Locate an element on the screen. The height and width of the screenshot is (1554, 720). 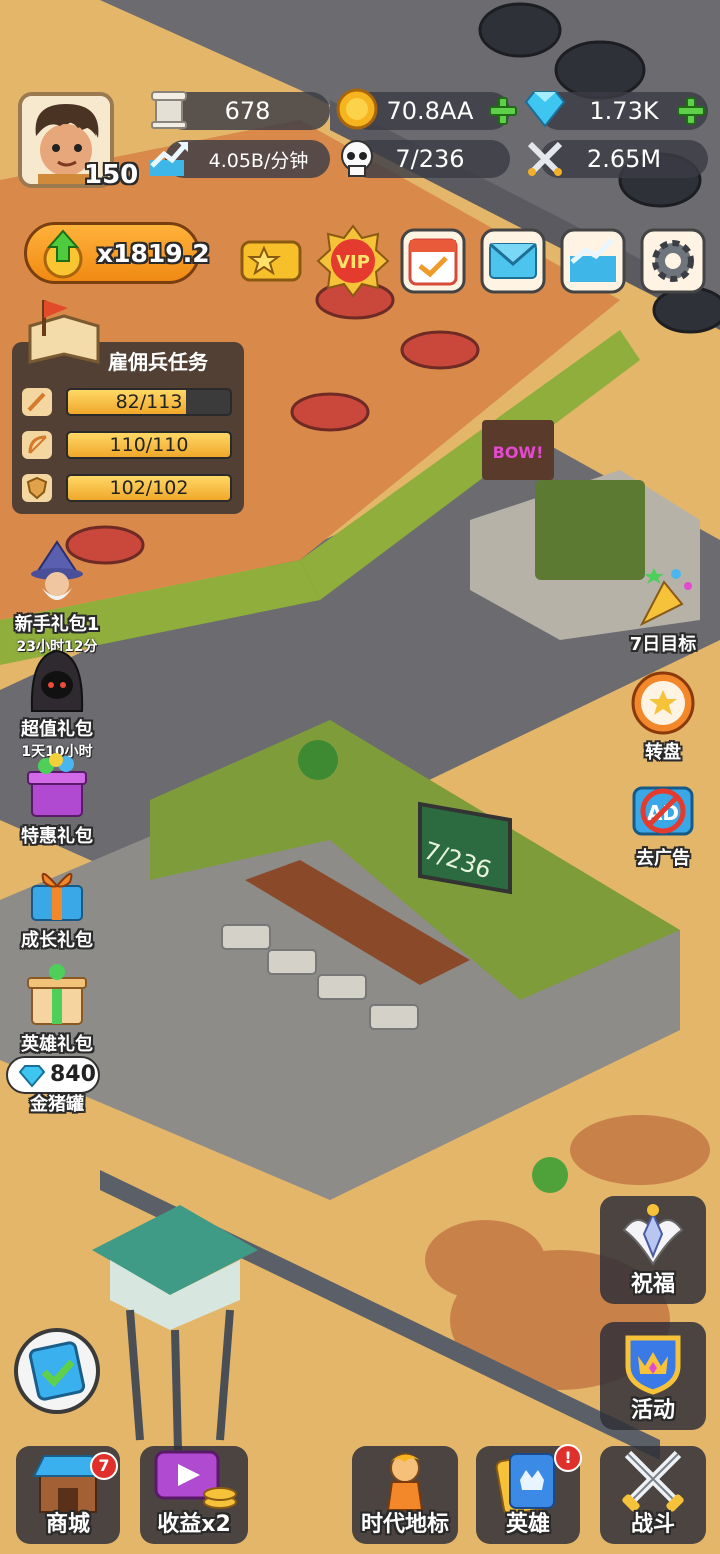
gear-icon is located at coordinates (673, 261).